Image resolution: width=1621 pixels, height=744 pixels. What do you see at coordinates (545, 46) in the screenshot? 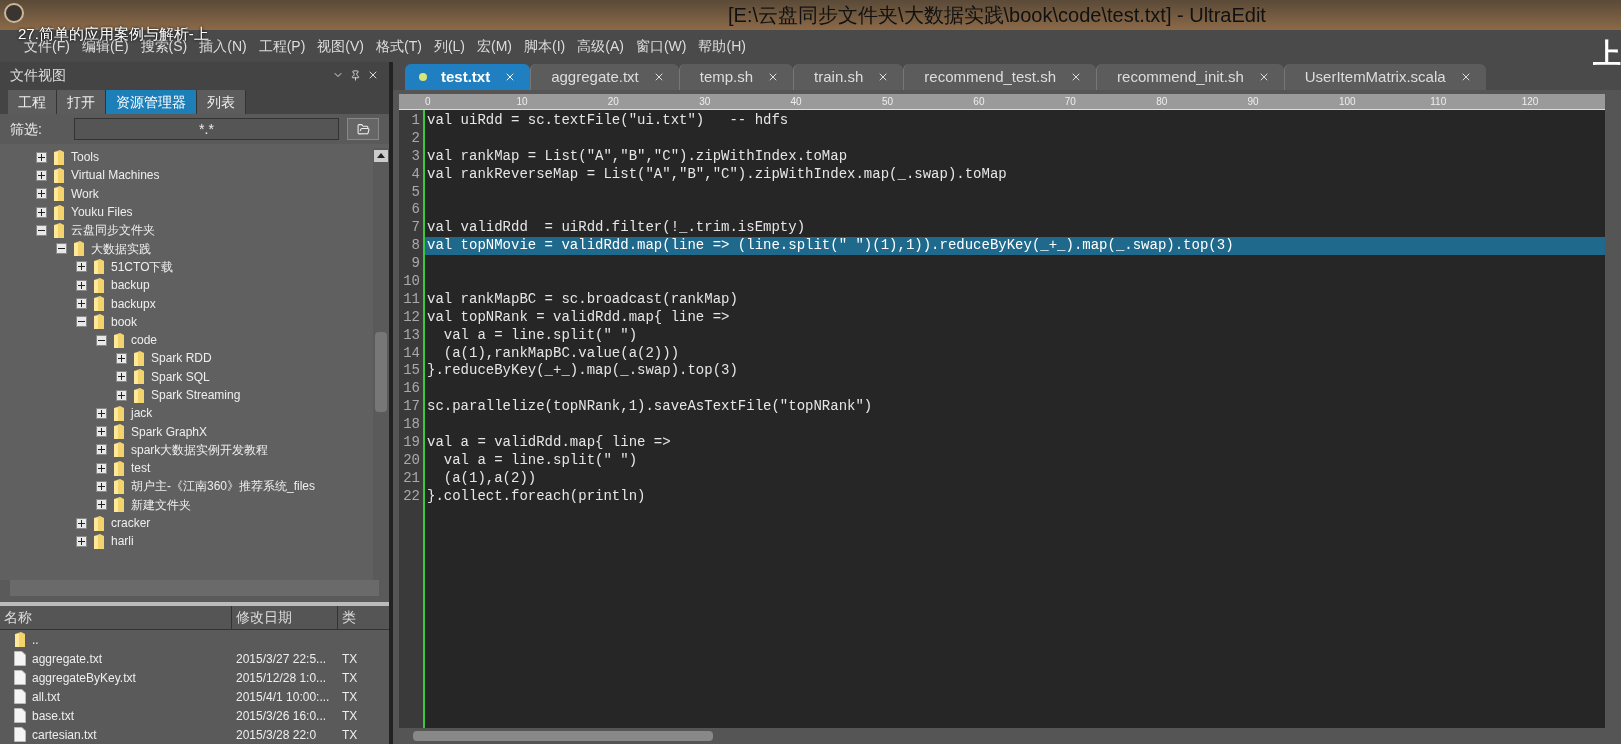
I see `menu-item: 脚本(I)` at bounding box center [545, 46].